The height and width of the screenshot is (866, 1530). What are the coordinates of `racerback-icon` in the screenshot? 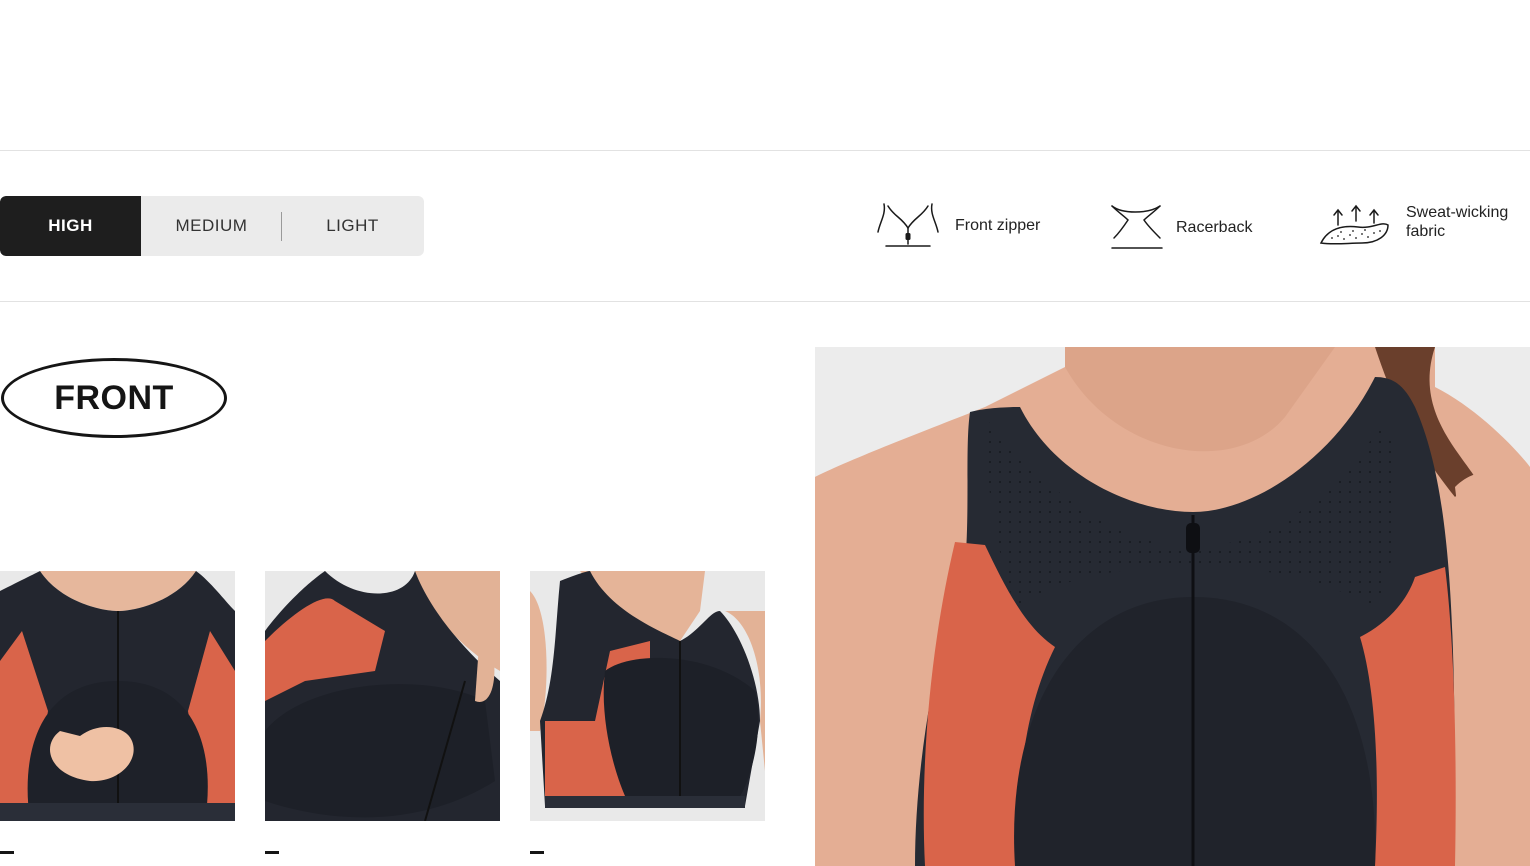 It's located at (1136, 227).